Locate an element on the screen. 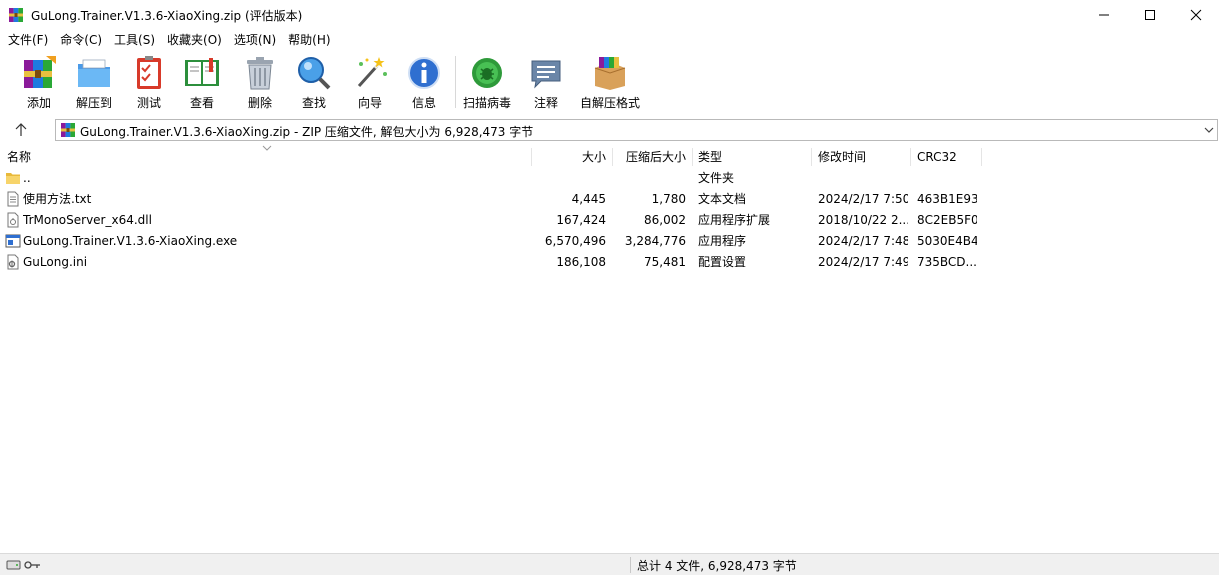 Image resolution: width=1219 pixels, height=575 pixels. exe-file-icon is located at coordinates (13, 241).